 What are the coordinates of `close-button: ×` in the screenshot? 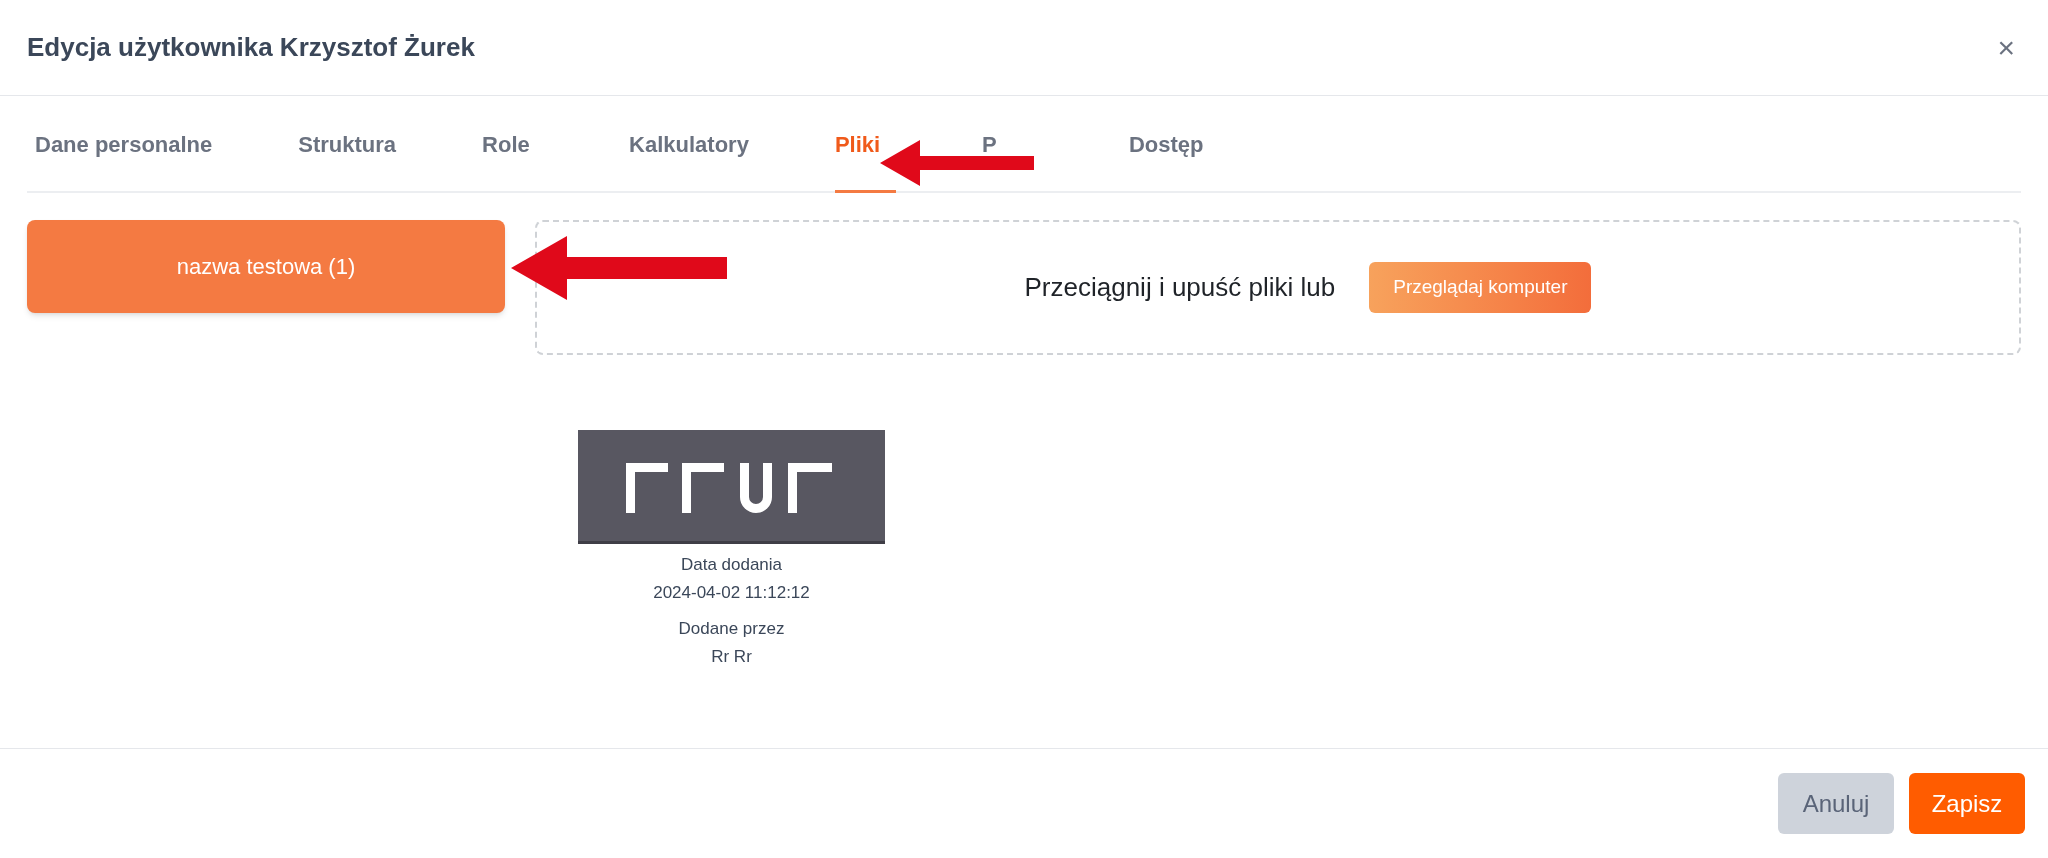 It's located at (2009, 47).